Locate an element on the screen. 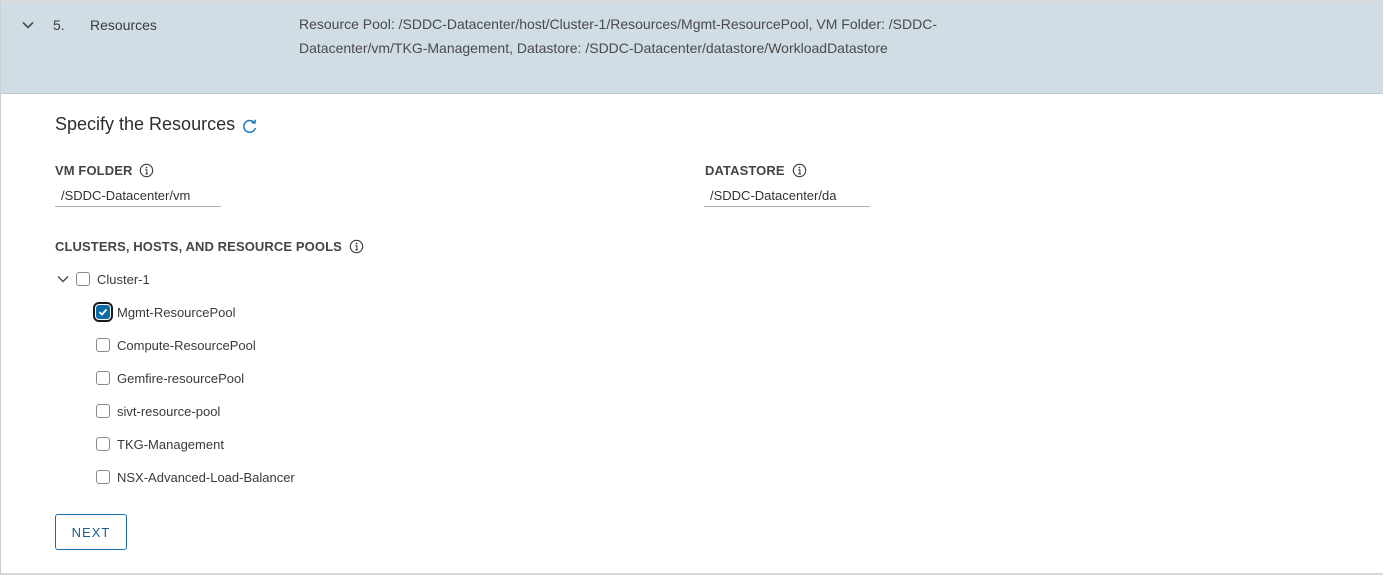 The width and height of the screenshot is (1384, 577). step-title: Resources is located at coordinates (123, 25).